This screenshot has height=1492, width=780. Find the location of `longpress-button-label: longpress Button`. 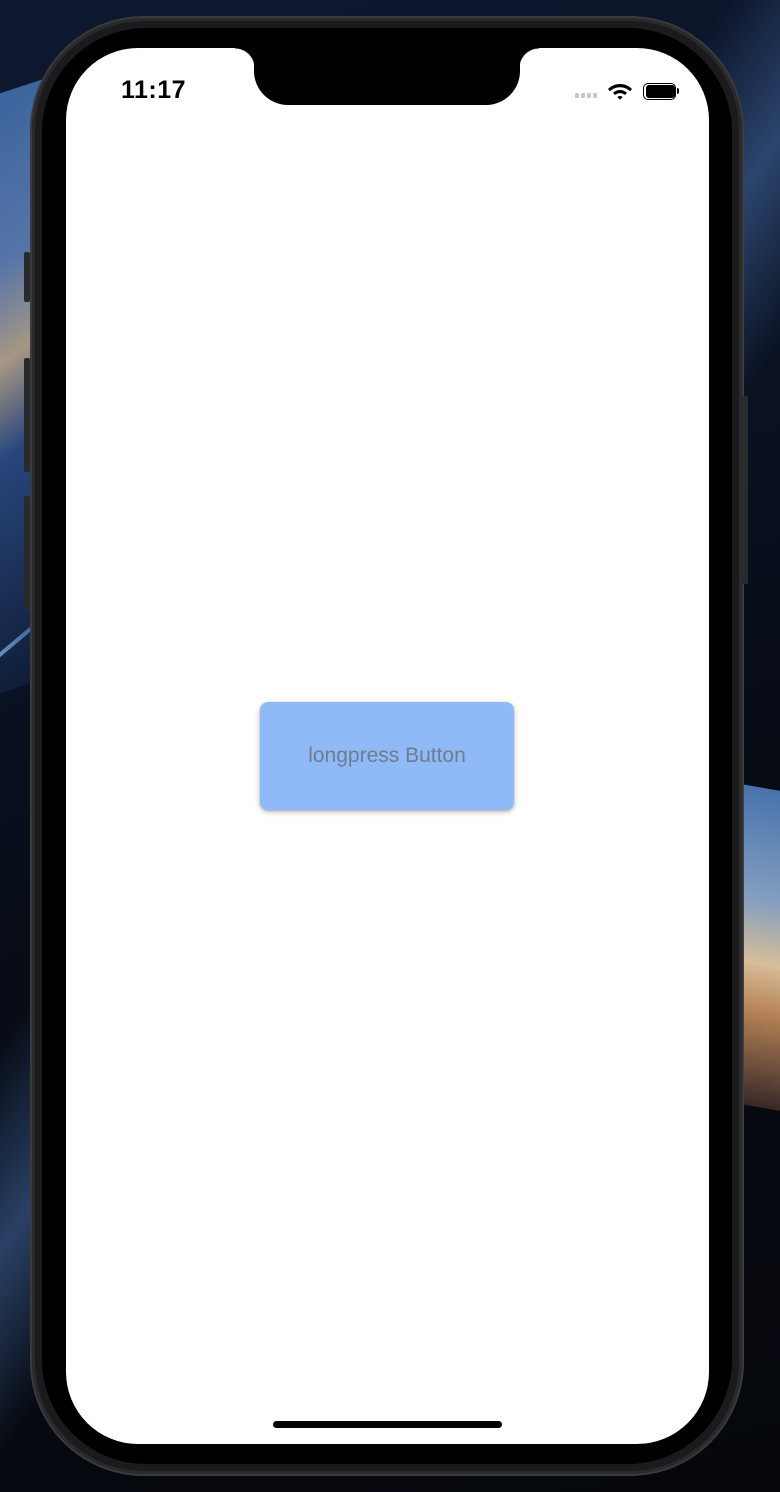

longpress-button-label: longpress Button is located at coordinates (387, 755).